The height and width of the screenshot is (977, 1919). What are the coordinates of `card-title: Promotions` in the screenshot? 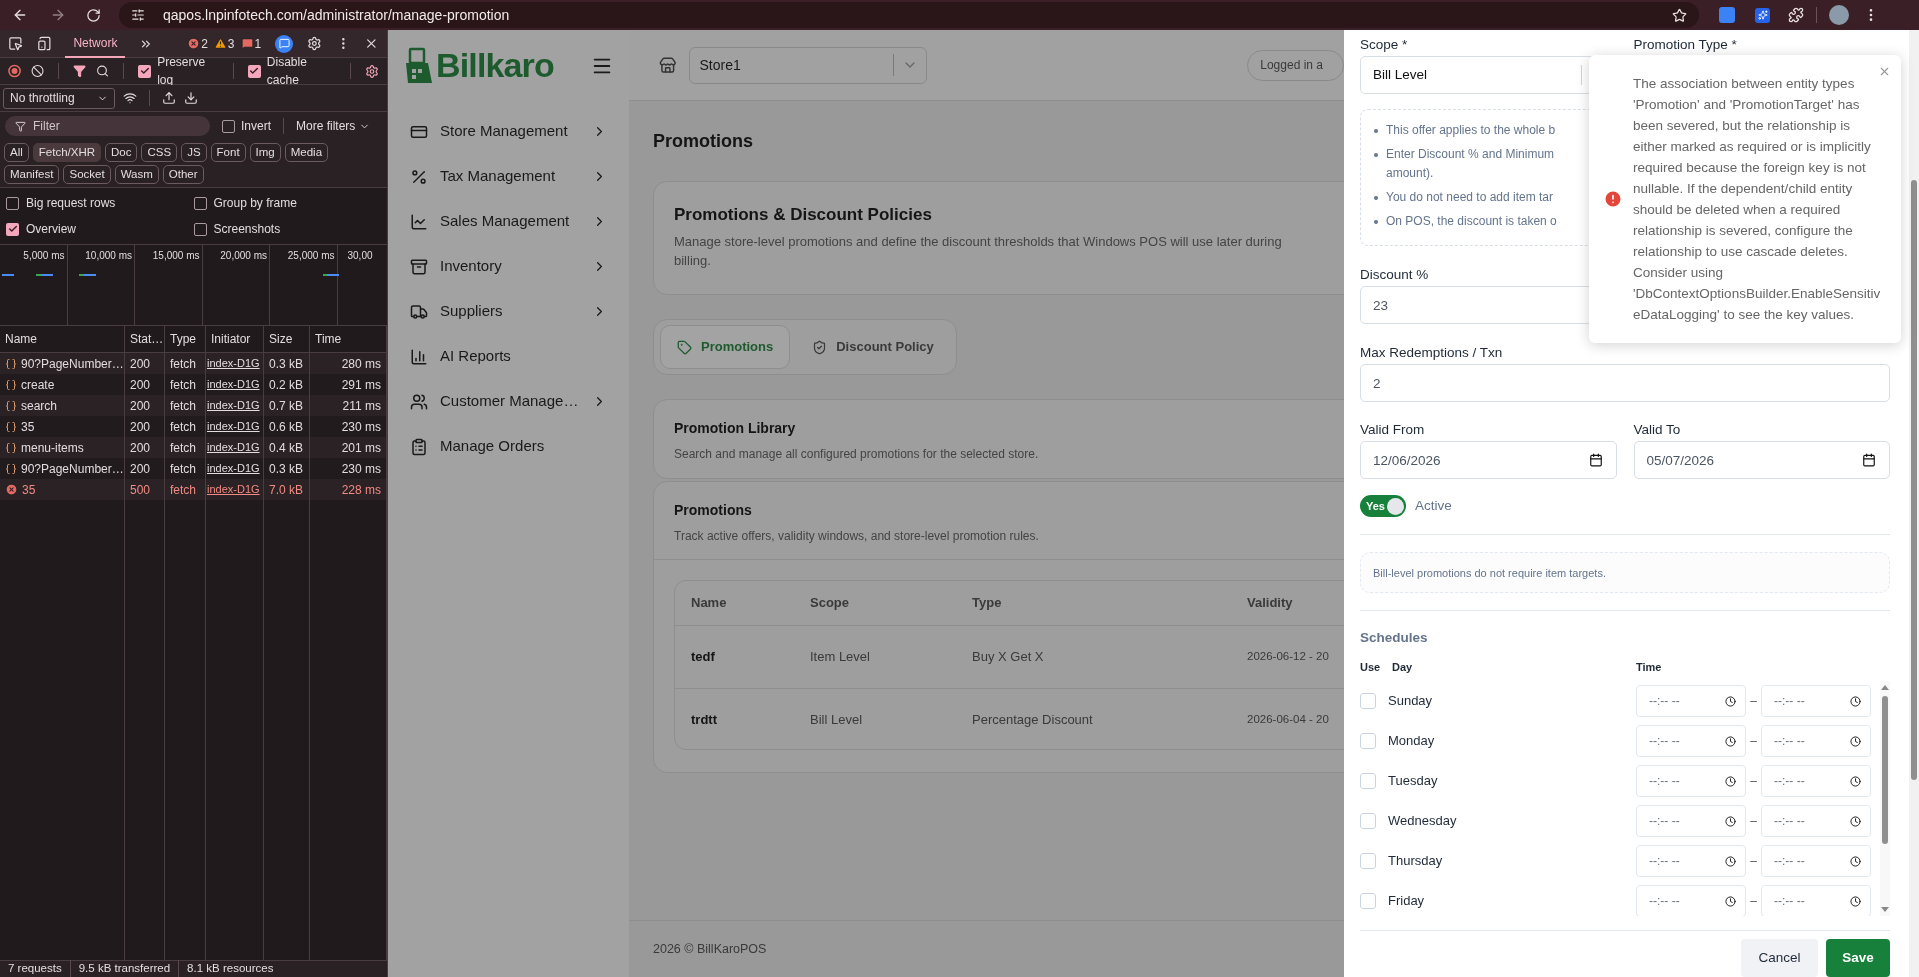 It's located at (713, 510).